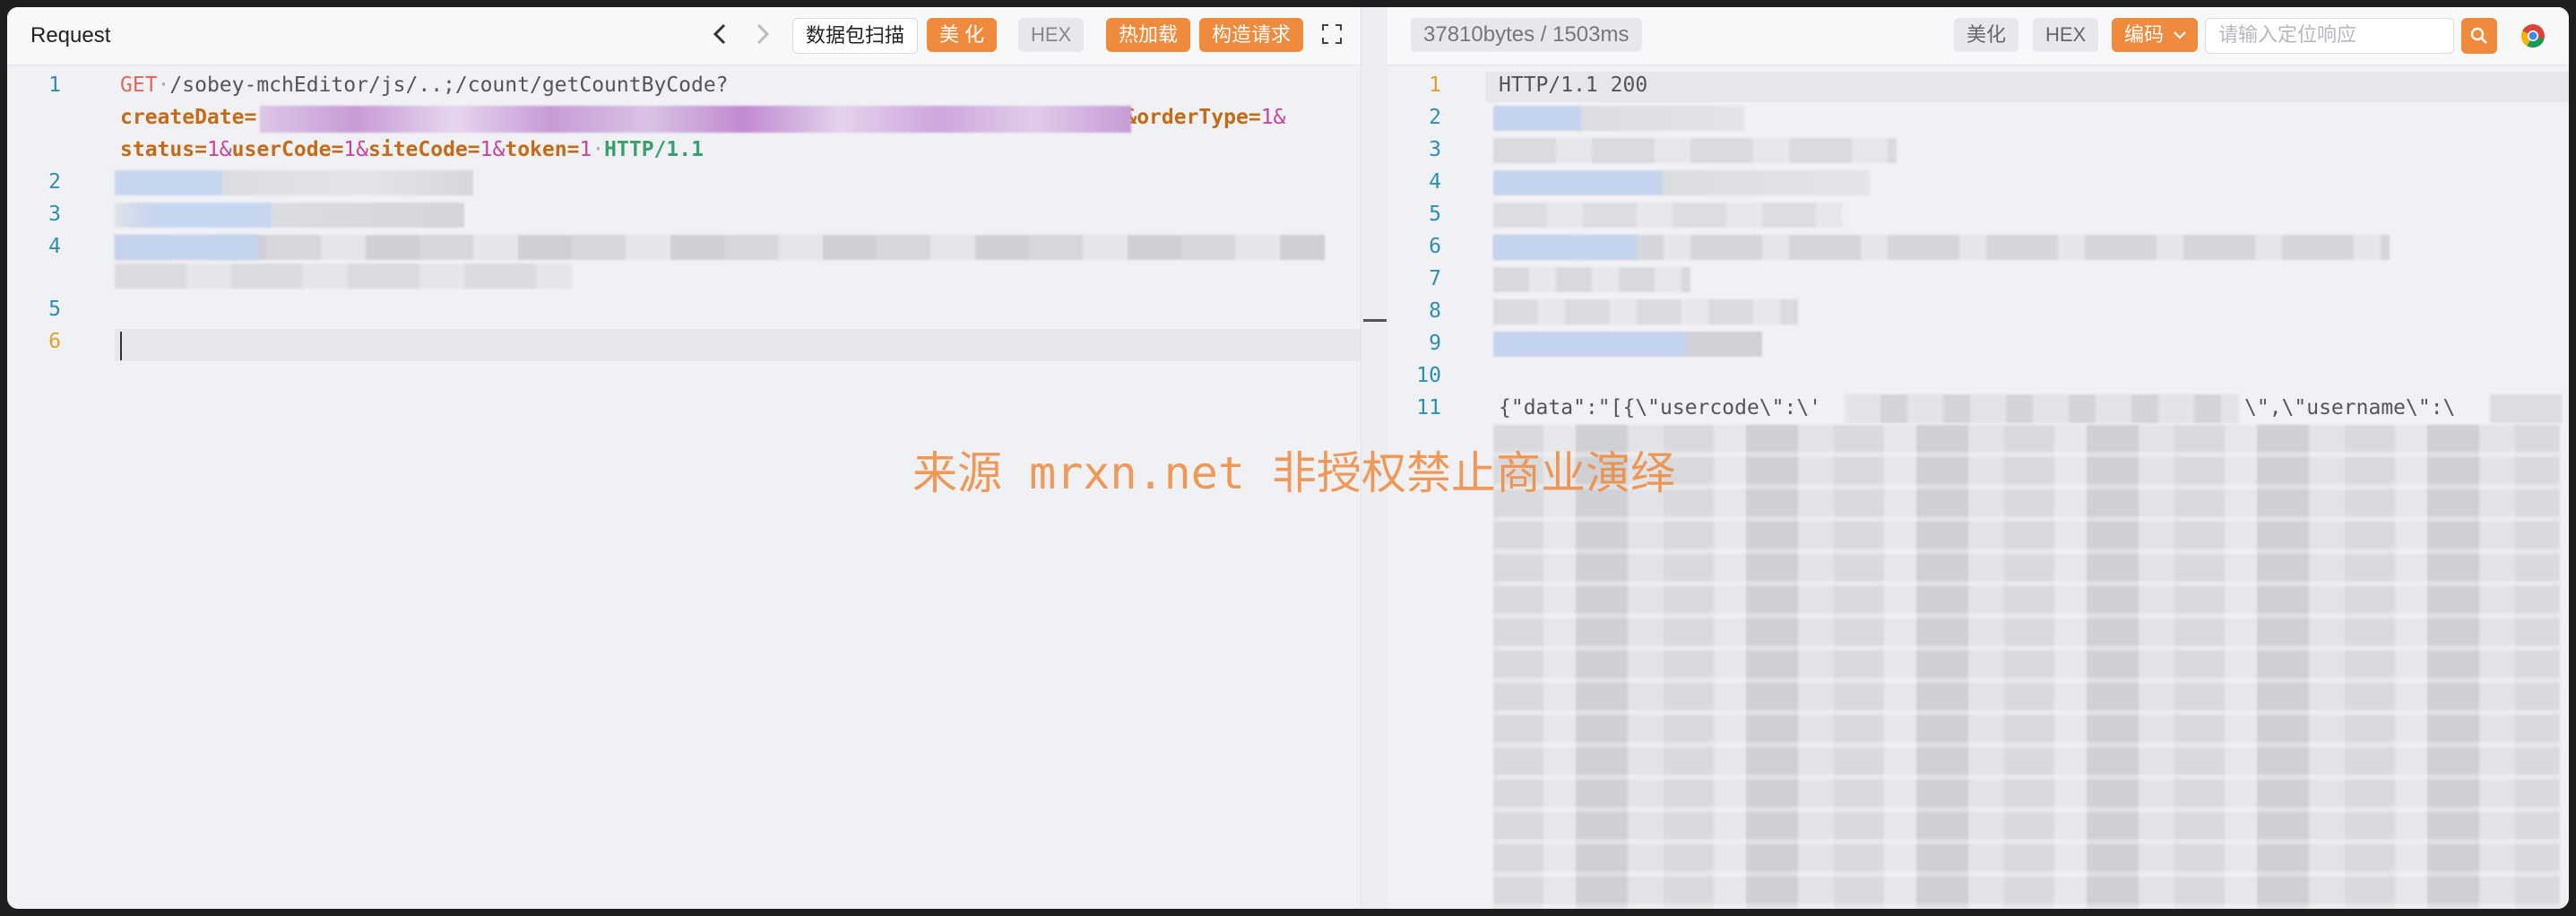 The width and height of the screenshot is (2576, 916). Describe the element at coordinates (1526, 35) in the screenshot. I see `response-stats: 37810bytes / 1503ms` at that location.